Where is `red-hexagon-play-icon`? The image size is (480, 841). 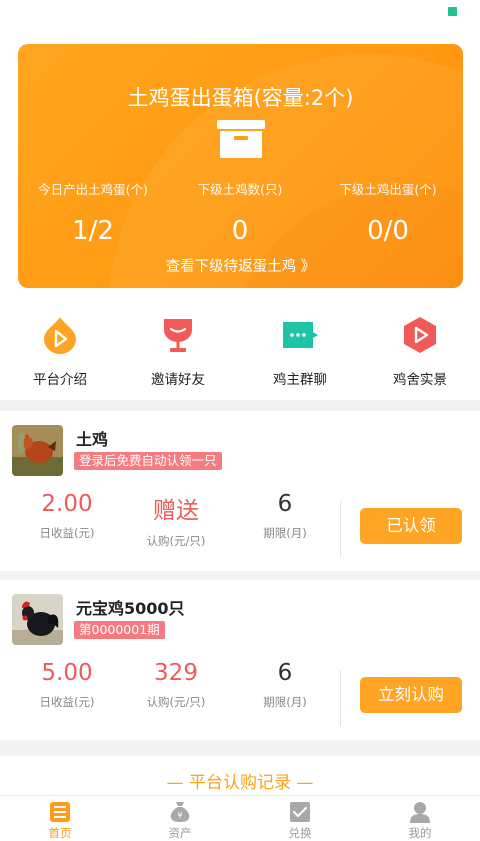 red-hexagon-play-icon is located at coordinates (420, 335).